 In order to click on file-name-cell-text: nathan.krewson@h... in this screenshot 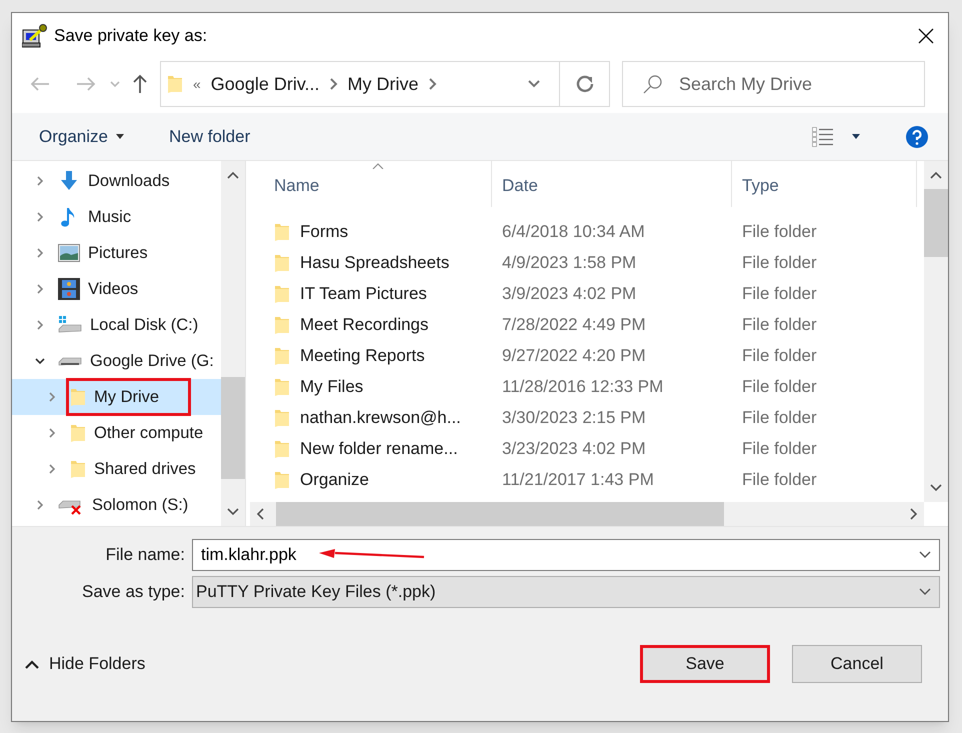, I will do `click(380, 417)`.